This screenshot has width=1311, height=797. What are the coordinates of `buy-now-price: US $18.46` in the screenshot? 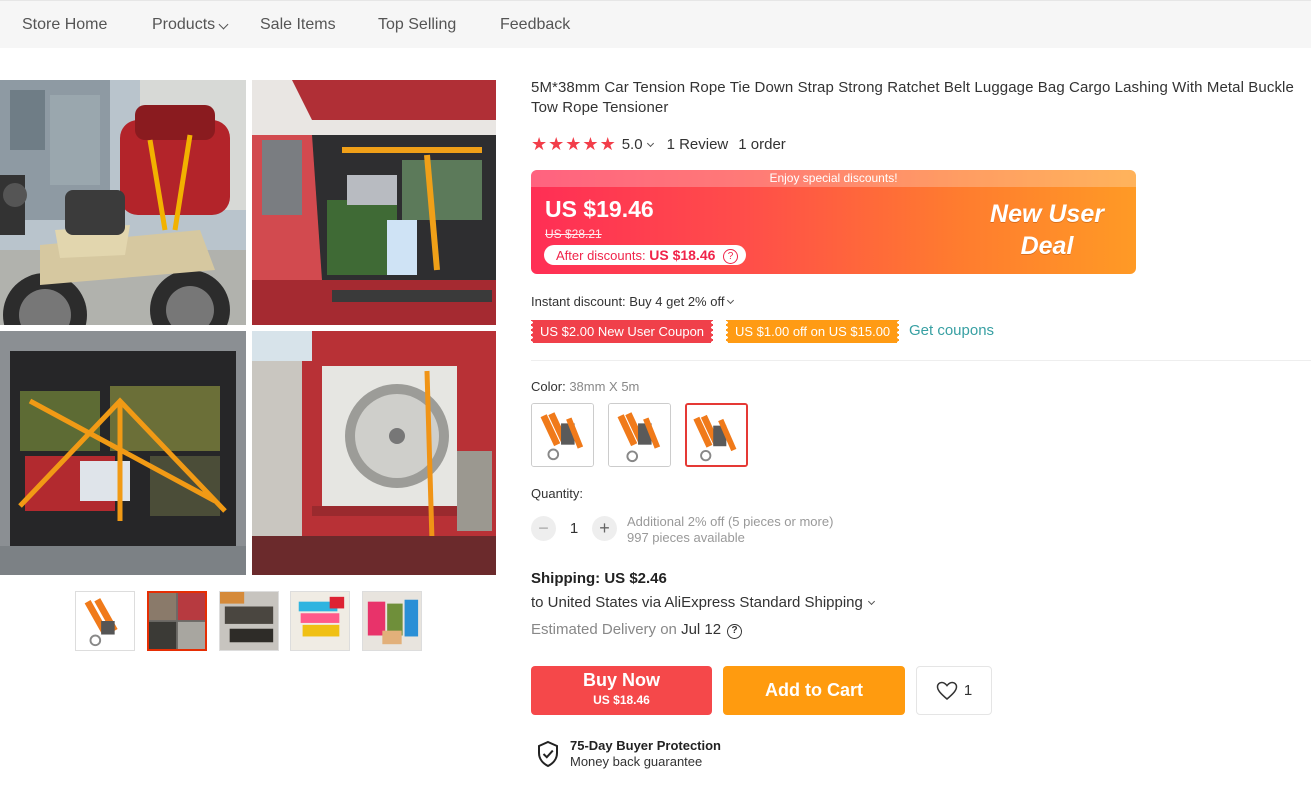 It's located at (621, 700).